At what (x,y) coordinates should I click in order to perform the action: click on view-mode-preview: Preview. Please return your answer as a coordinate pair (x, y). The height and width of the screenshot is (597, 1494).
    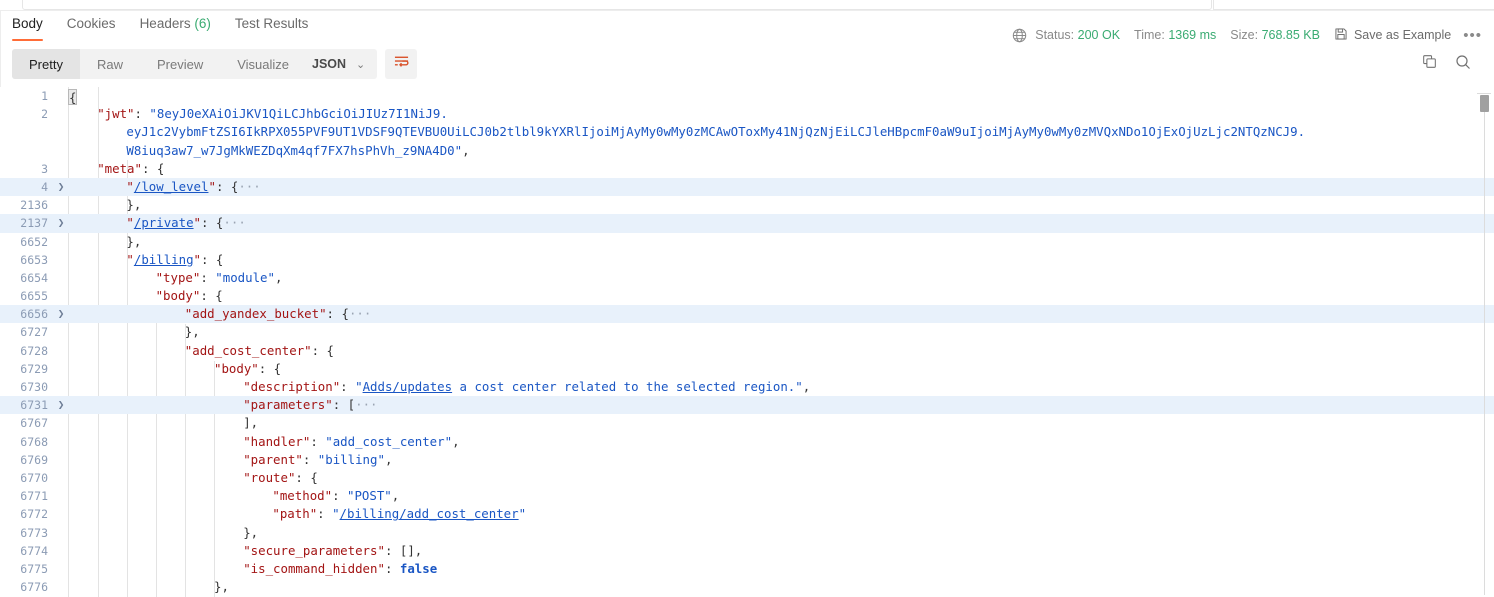
    Looking at the image, I should click on (180, 64).